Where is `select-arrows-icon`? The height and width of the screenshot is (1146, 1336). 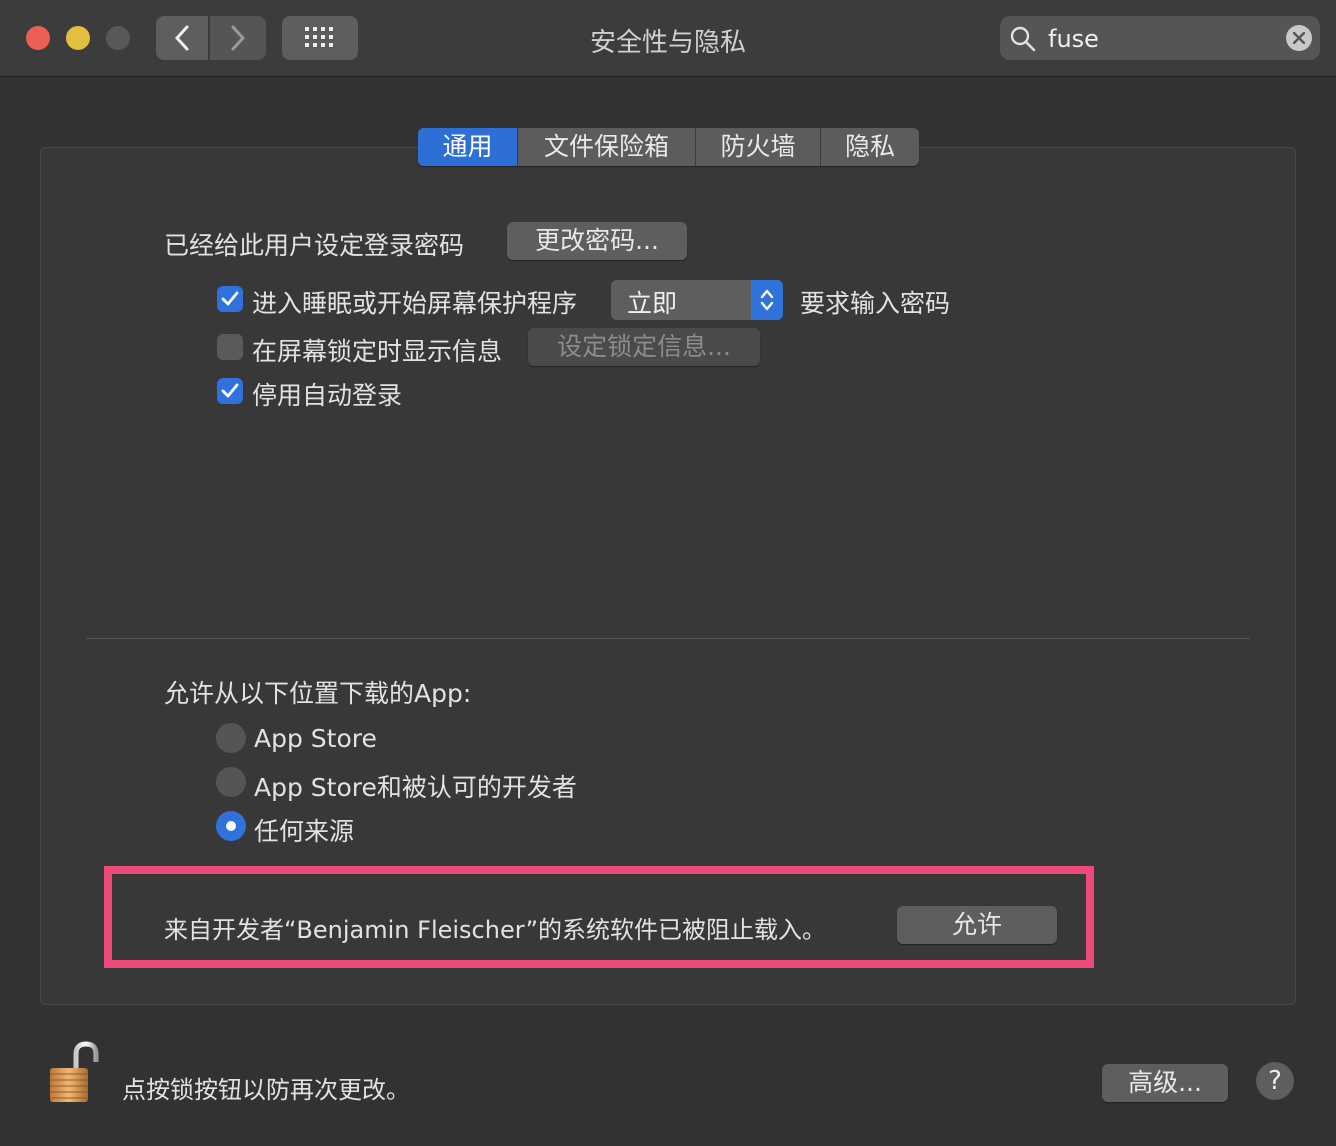
select-arrows-icon is located at coordinates (767, 300).